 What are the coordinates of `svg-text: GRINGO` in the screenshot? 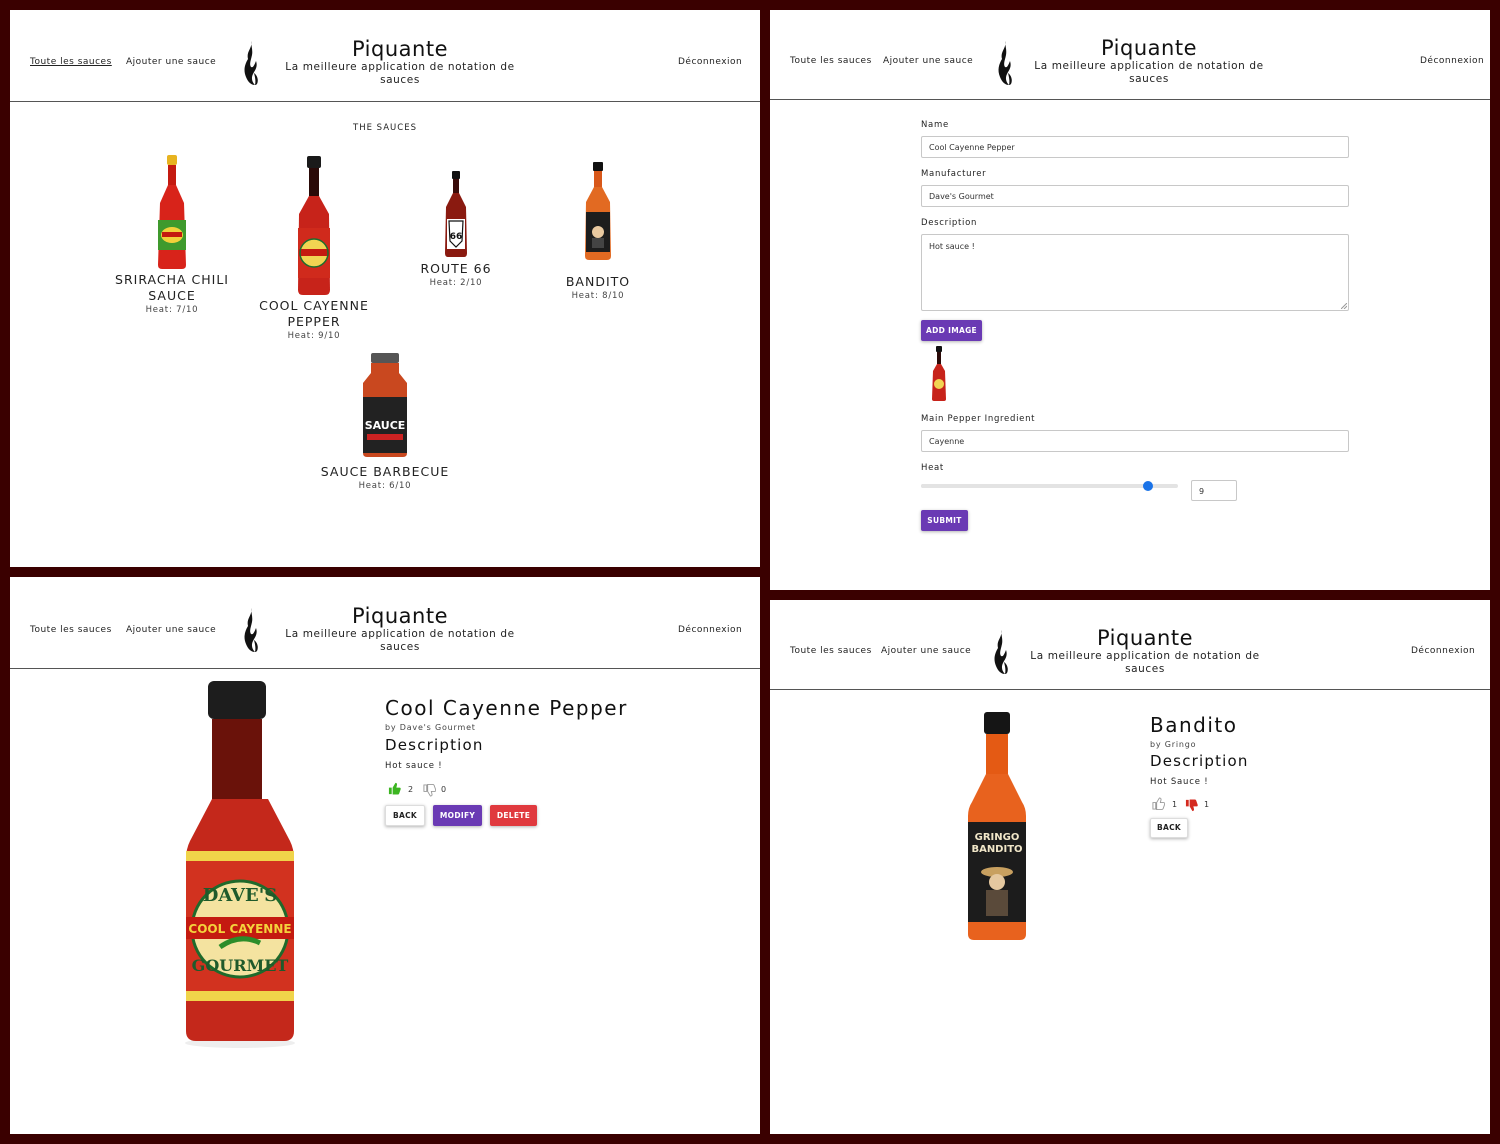 It's located at (997, 837).